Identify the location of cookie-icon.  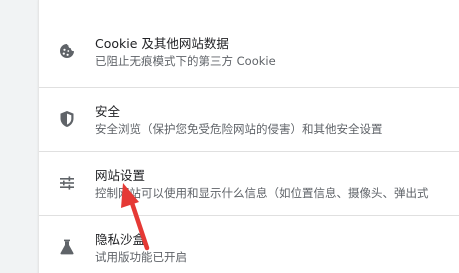
(67, 51).